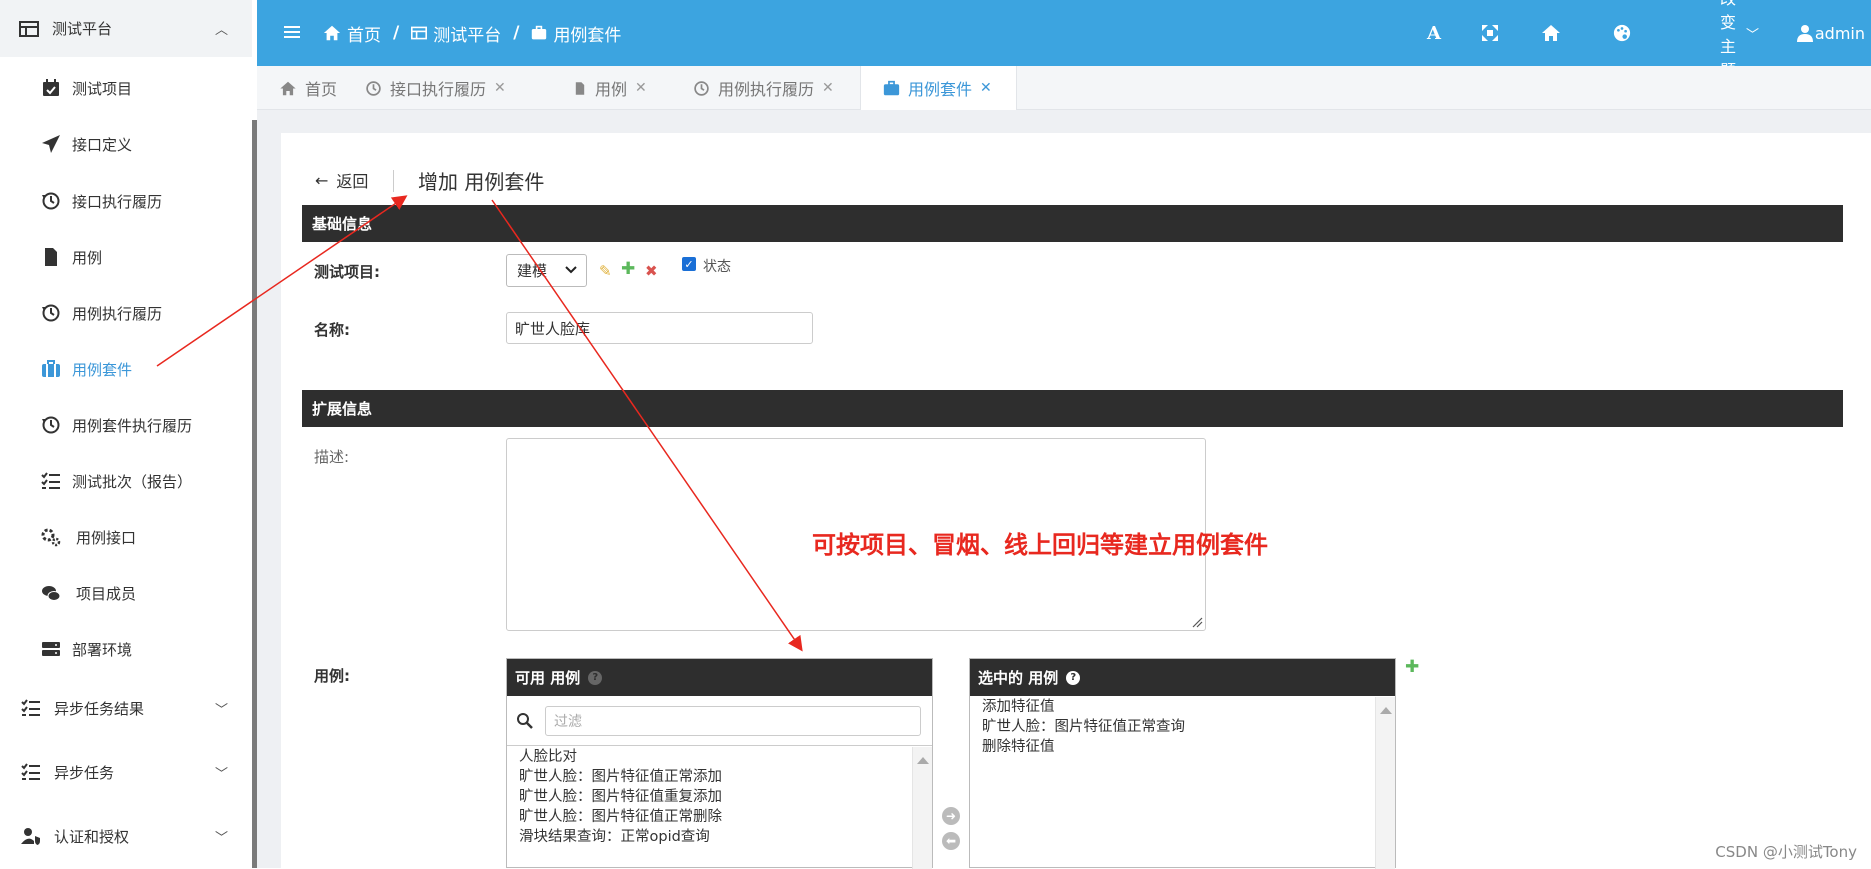 Image resolution: width=1871 pixels, height=869 pixels. Describe the element at coordinates (1083, 747) in the screenshot. I see `list-item: 删除特征值` at that location.